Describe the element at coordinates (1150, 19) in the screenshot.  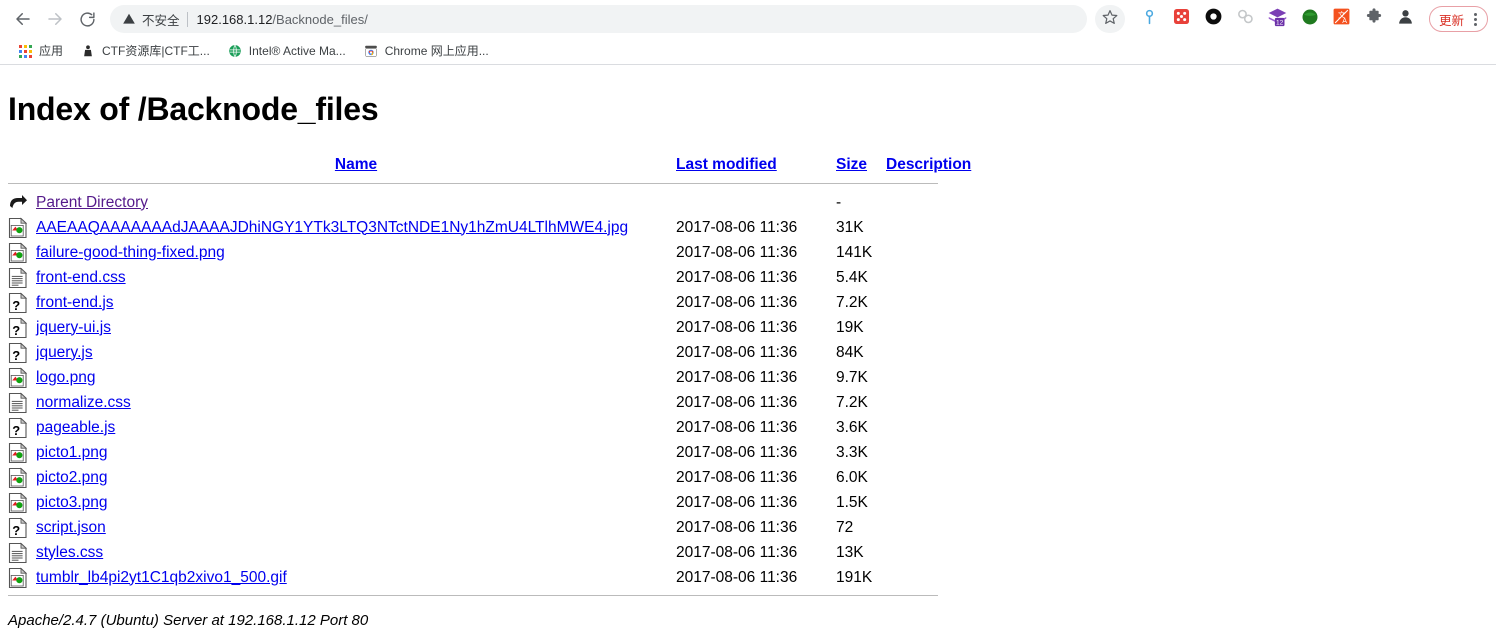
I see `extension-location-pin-button` at that location.